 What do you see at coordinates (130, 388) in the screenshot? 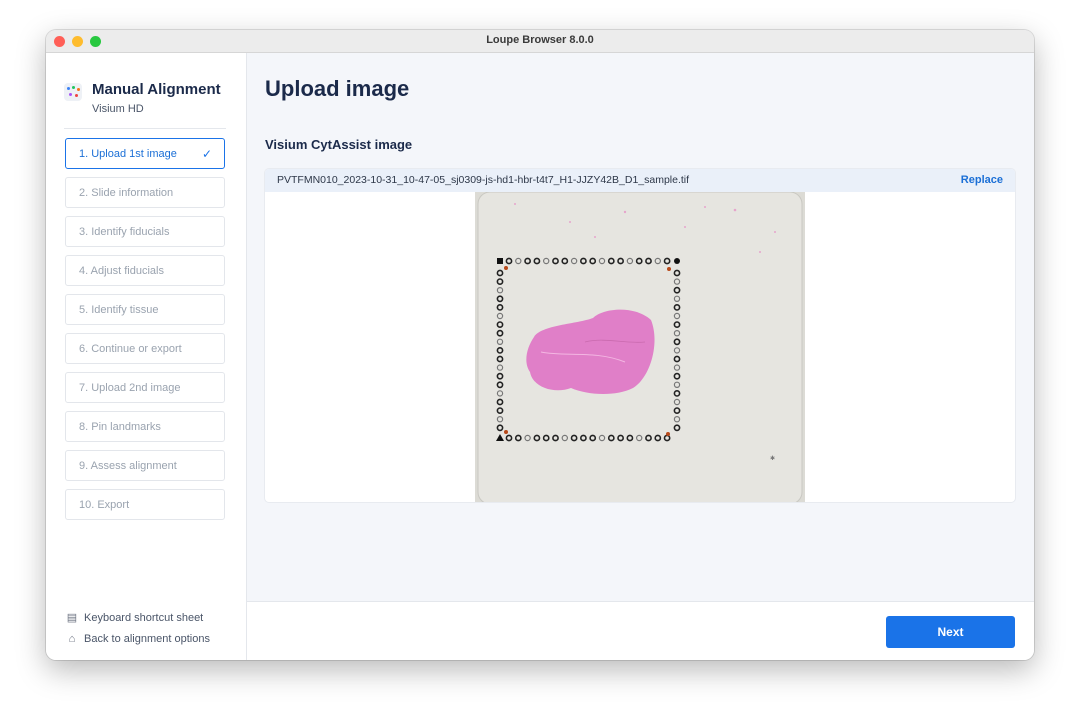
I see `step-label: 7. Upload 2nd image` at bounding box center [130, 388].